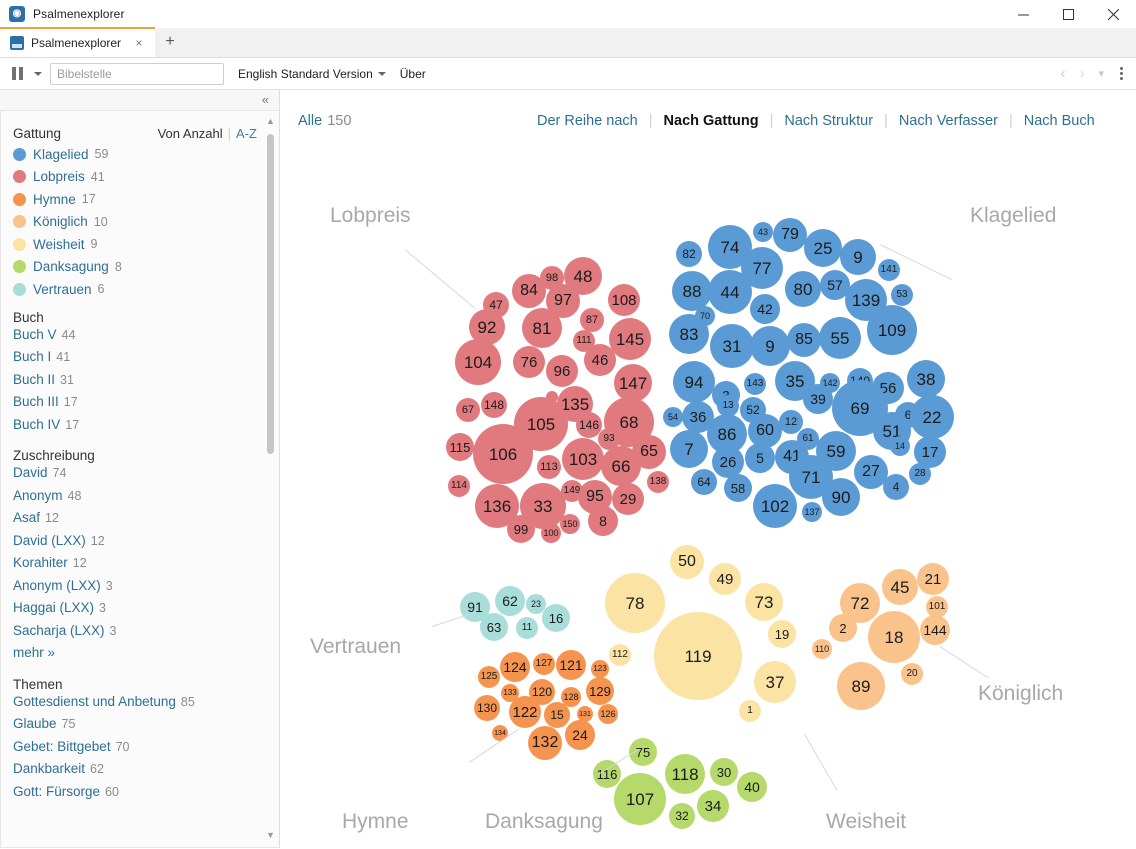 The height and width of the screenshot is (849, 1136). Describe the element at coordinates (765, 309) in the screenshot. I see `psalm-bubble: 42` at that location.